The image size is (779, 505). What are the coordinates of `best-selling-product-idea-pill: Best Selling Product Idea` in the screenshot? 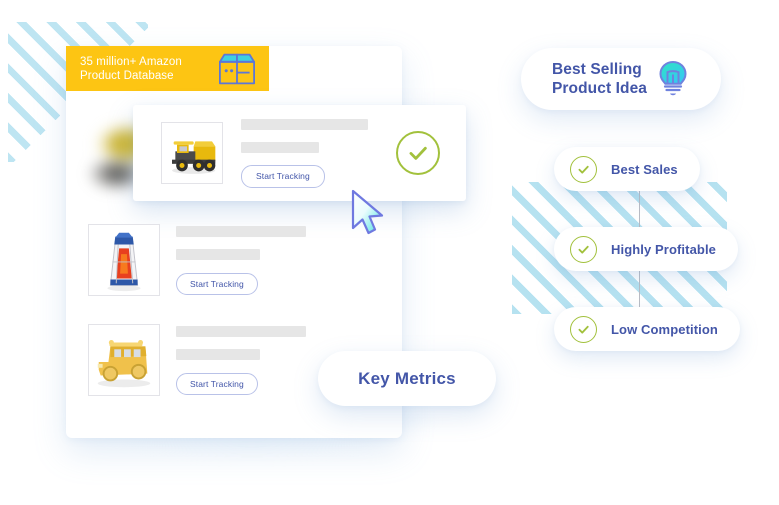 It's located at (621, 79).